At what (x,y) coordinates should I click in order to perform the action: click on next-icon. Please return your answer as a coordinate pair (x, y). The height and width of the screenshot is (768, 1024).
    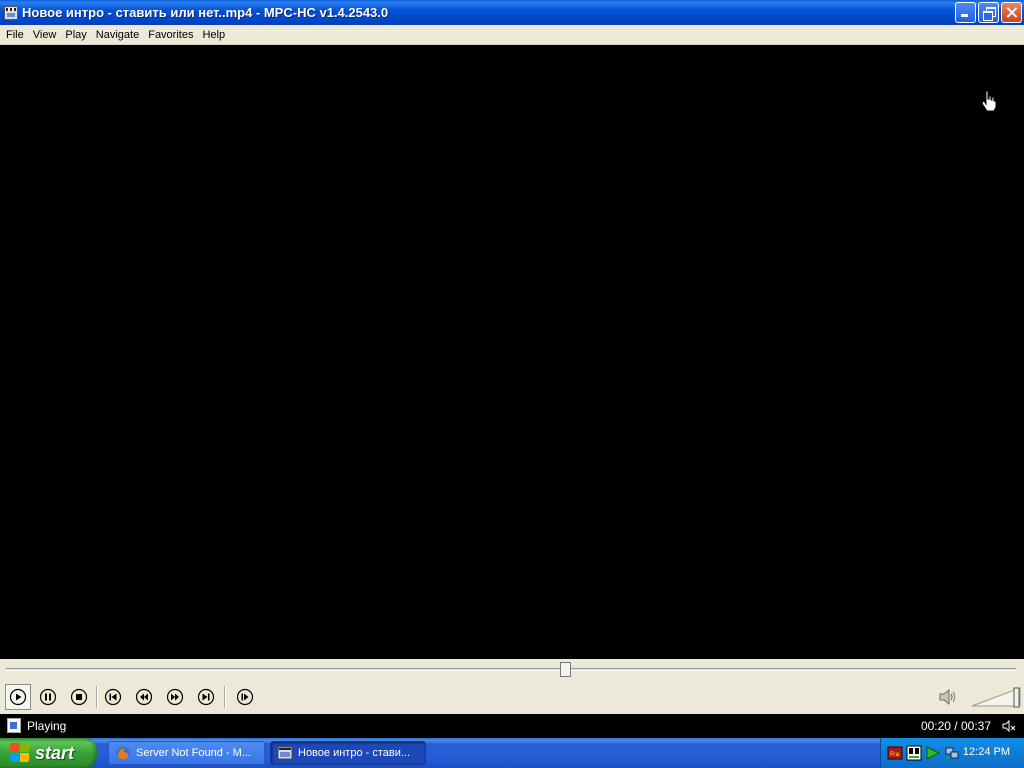
    Looking at the image, I should click on (206, 697).